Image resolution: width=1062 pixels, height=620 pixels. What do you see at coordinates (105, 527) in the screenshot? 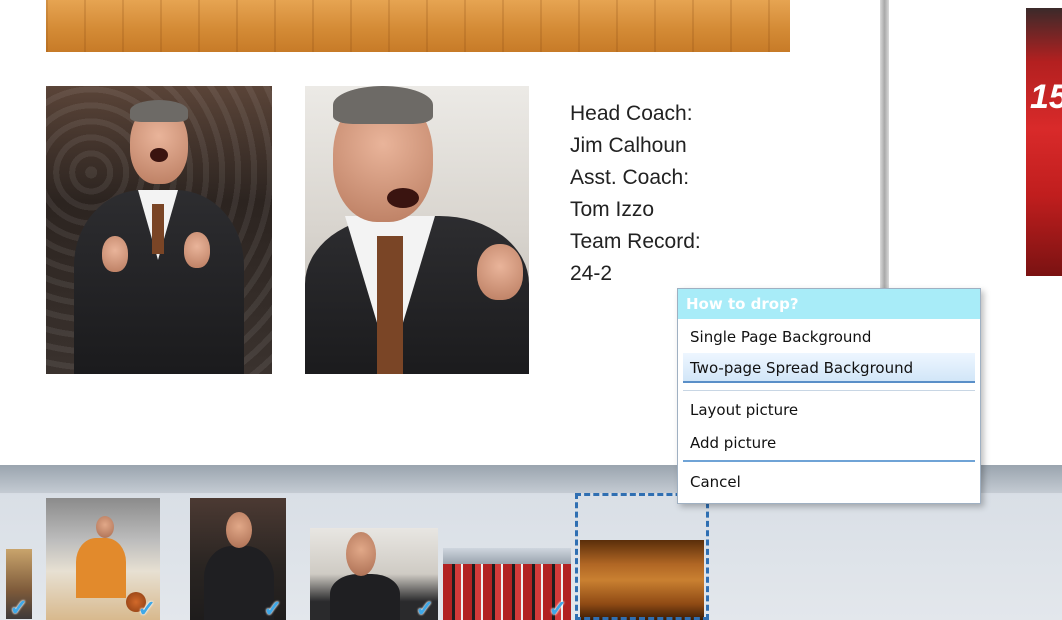
I see `player-head` at bounding box center [105, 527].